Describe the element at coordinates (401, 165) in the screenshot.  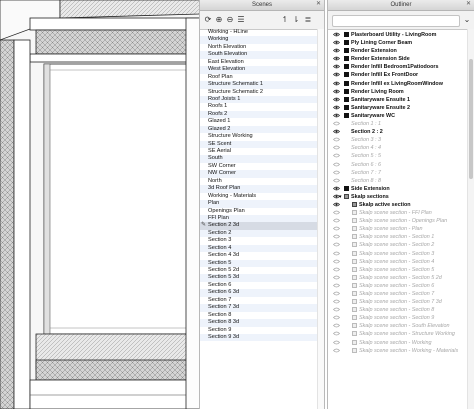
I see `outliner-item: Section 6 : 6` at that location.